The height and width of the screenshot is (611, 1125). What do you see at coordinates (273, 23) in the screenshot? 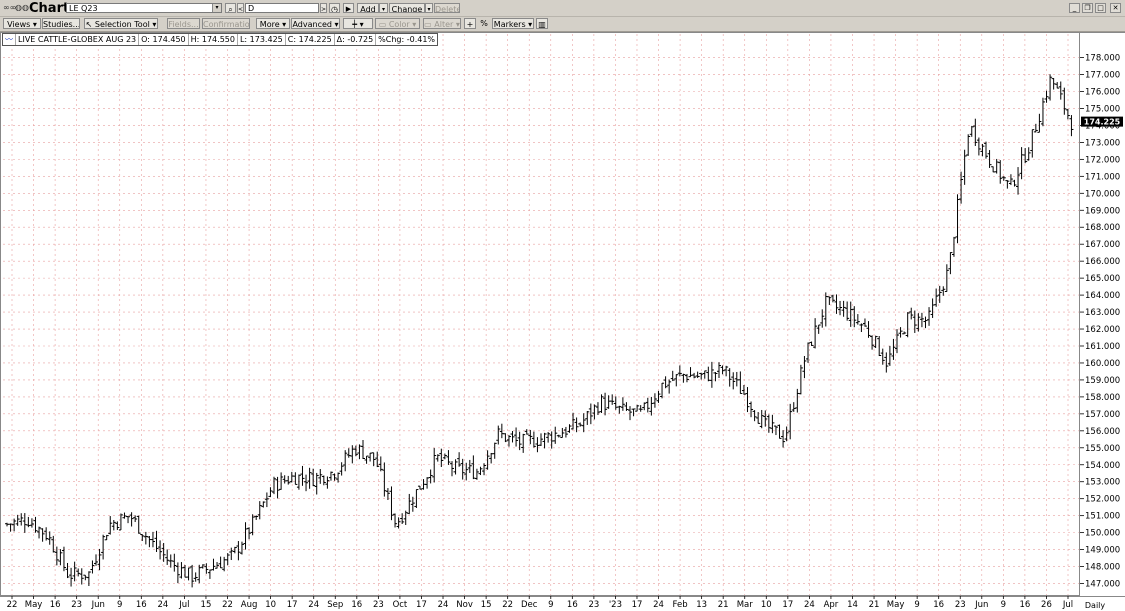
I see `more-button: More ▾` at bounding box center [273, 23].